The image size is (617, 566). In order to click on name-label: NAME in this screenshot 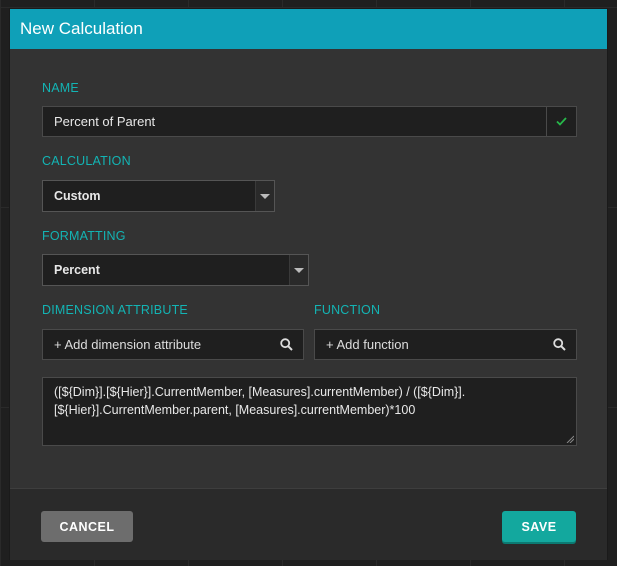, I will do `click(60, 88)`.